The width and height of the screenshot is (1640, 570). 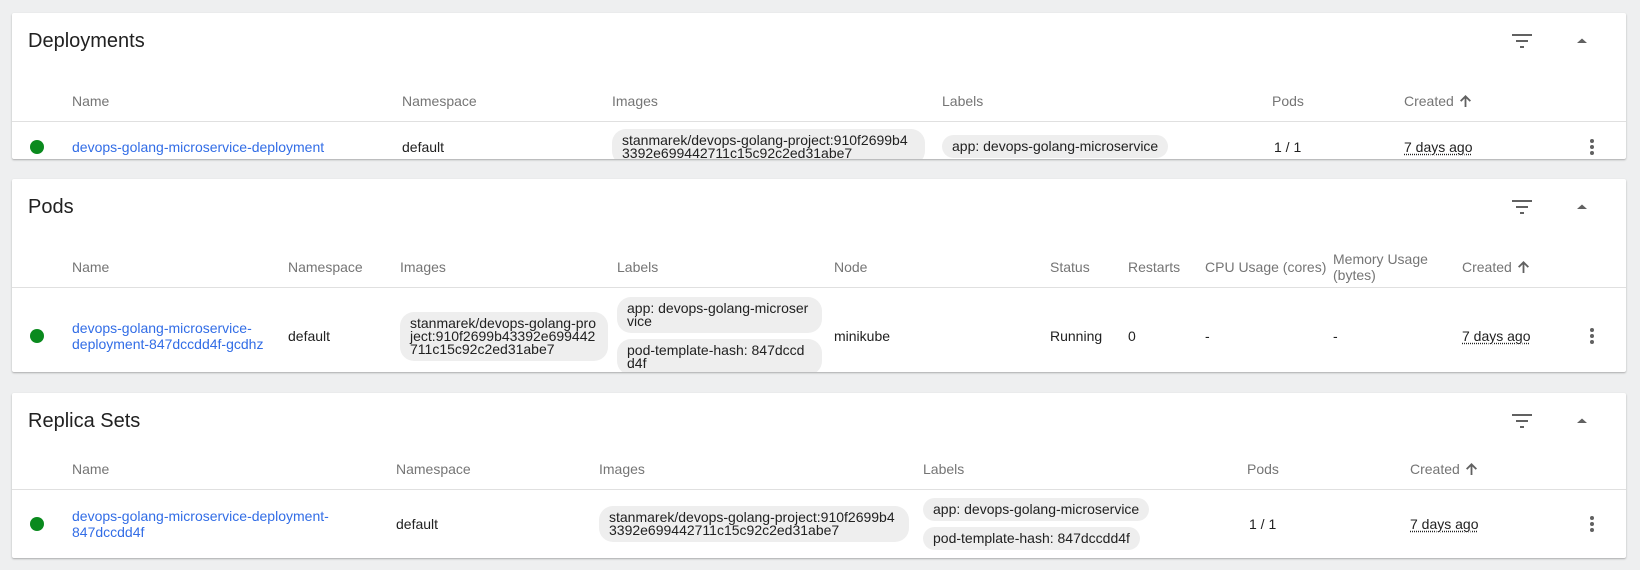 What do you see at coordinates (51, 207) in the screenshot?
I see `pods-title: Pods` at bounding box center [51, 207].